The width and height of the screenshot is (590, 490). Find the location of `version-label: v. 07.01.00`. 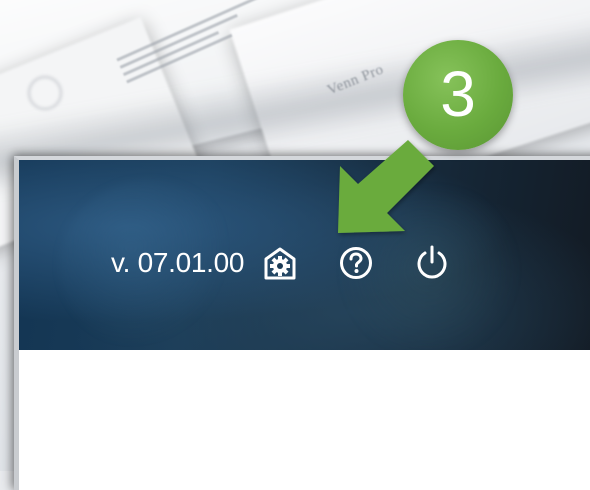

version-label: v. 07.01.00 is located at coordinates (178, 262).